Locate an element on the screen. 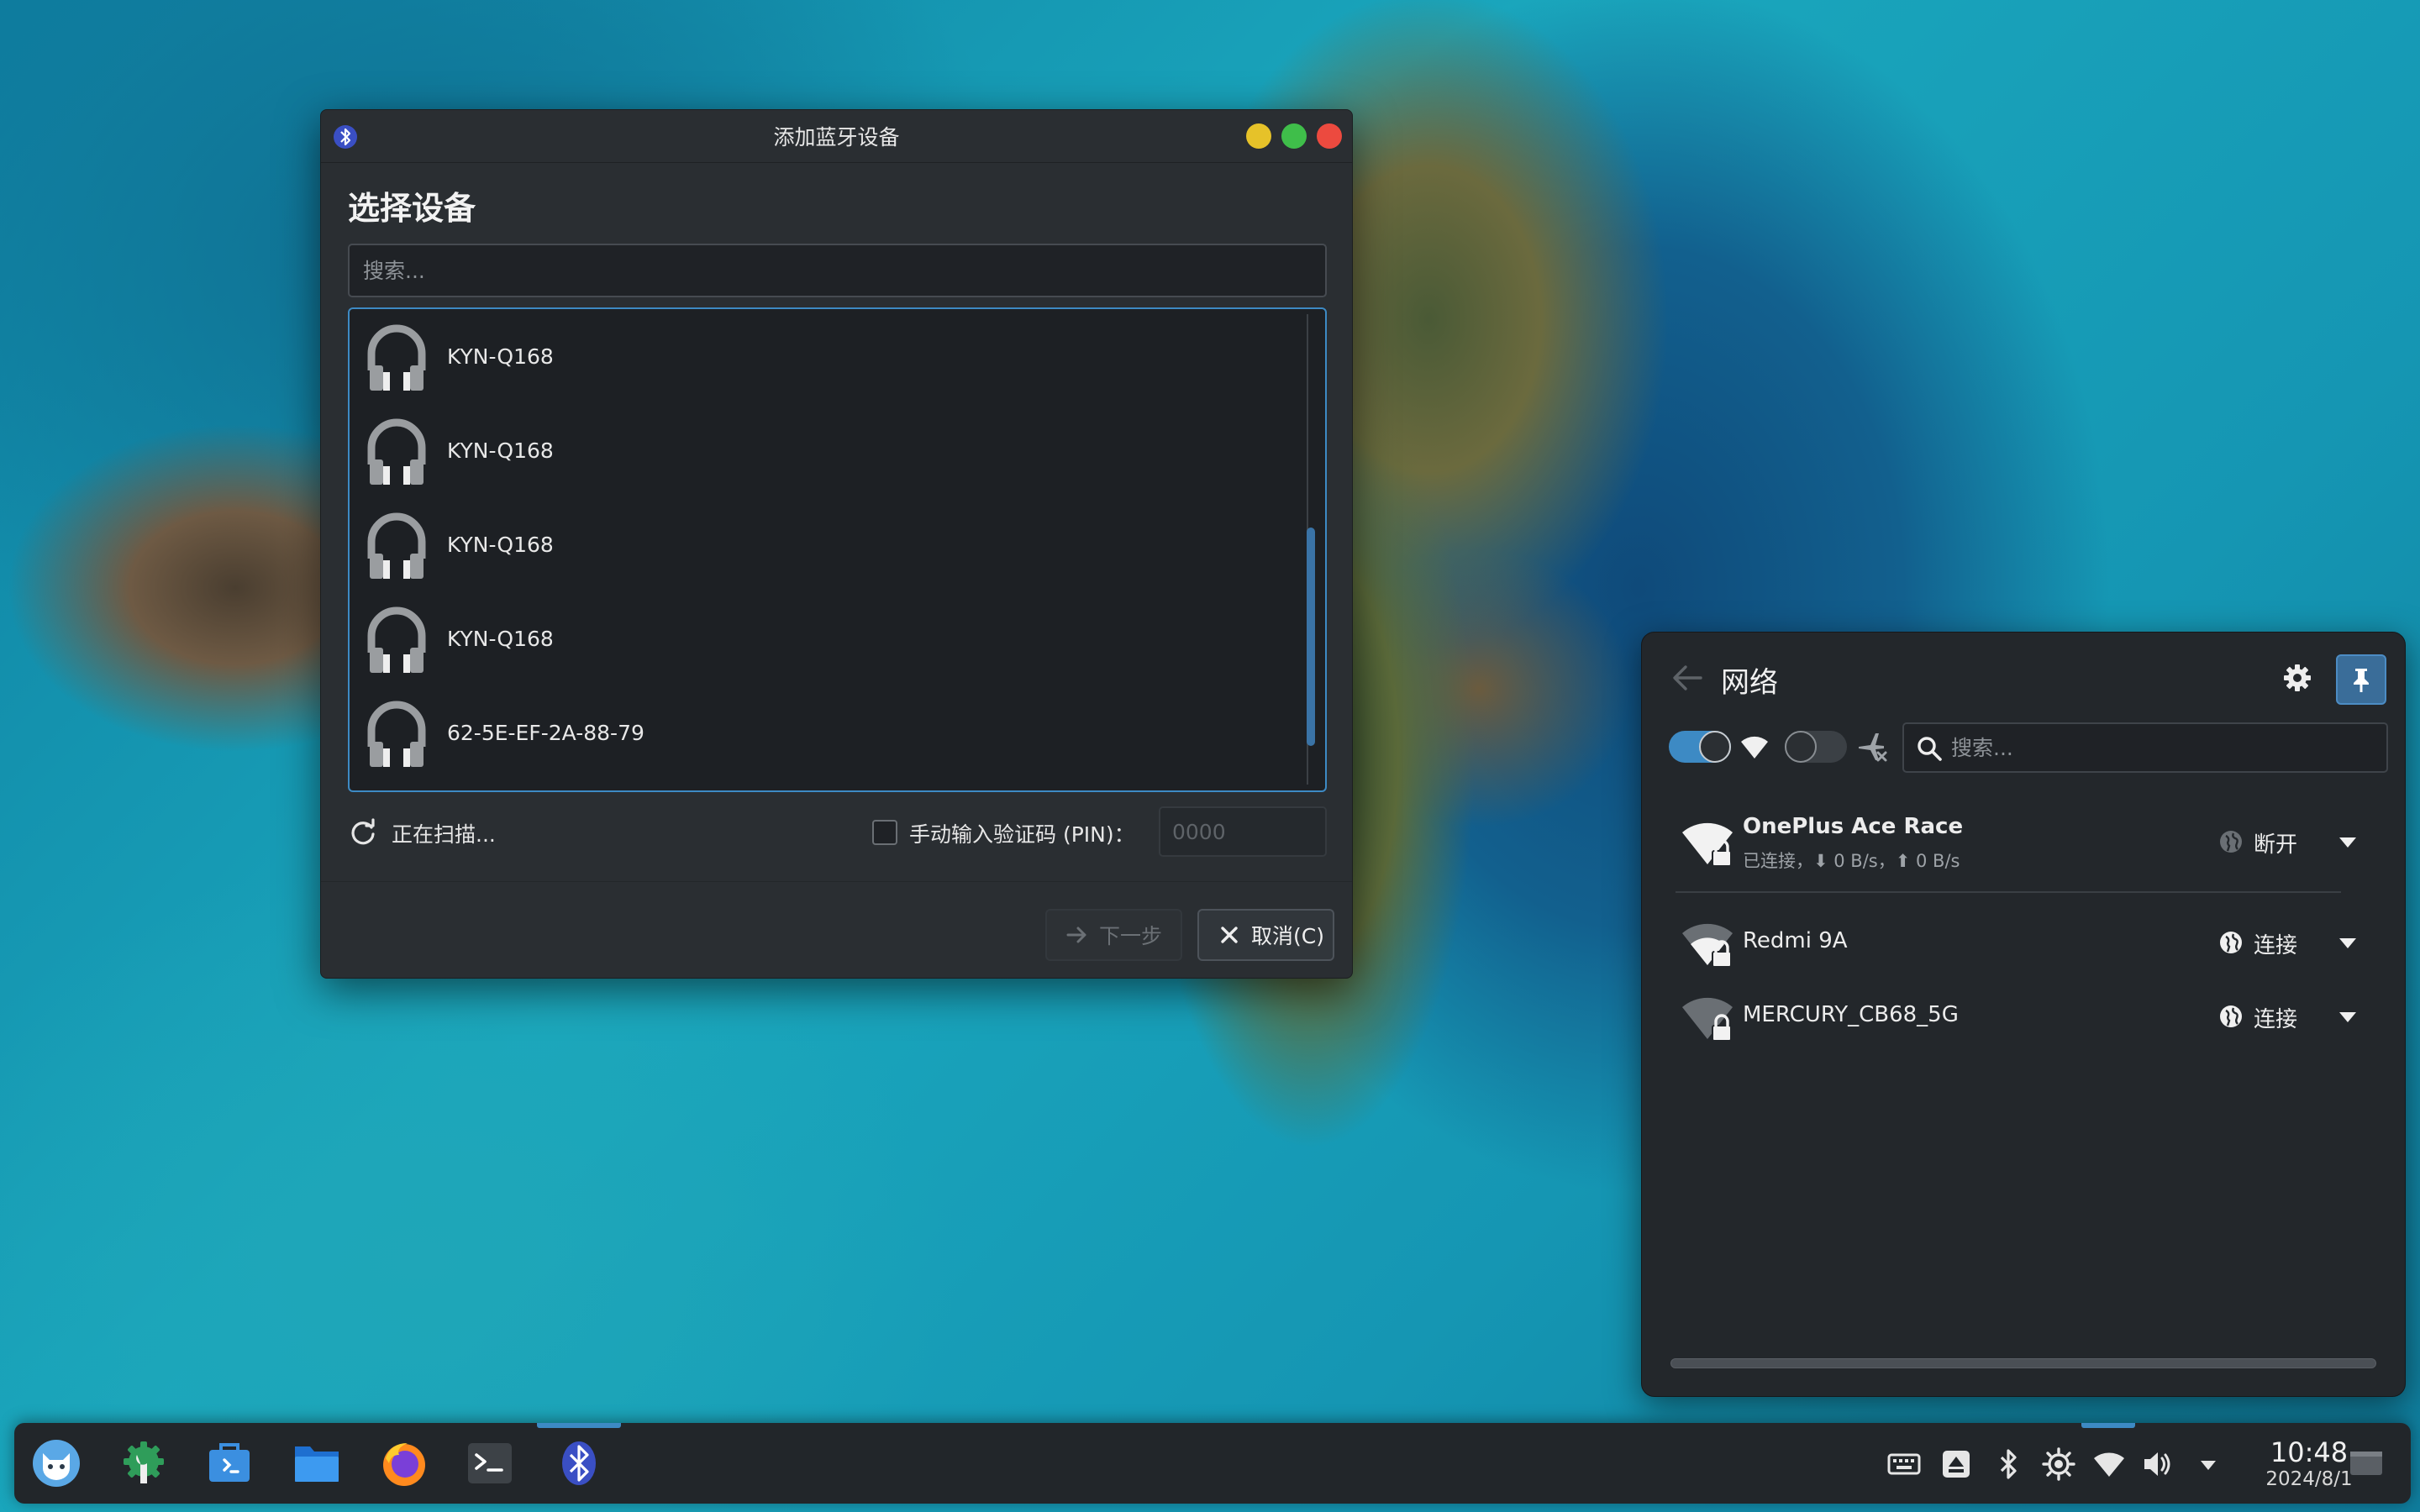  network-search-box is located at coordinates (2145, 747).